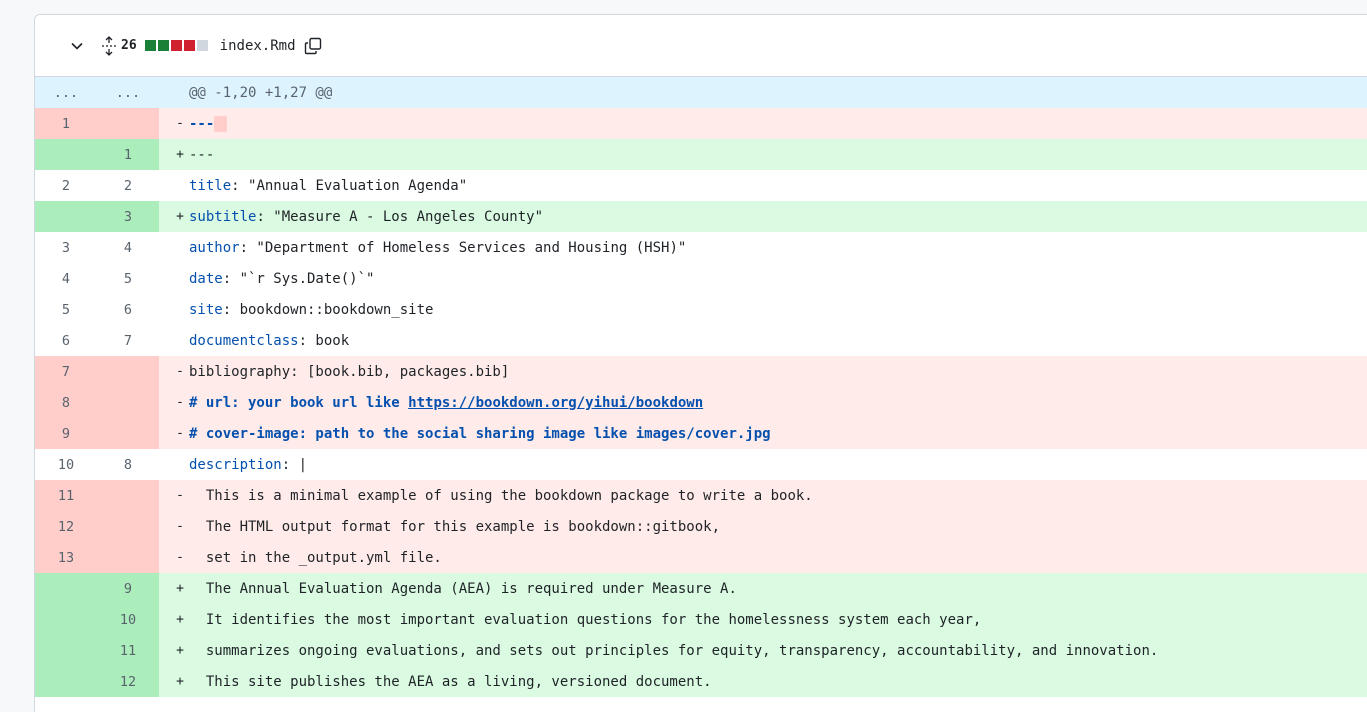  I want to click on new-line-number: 9, so click(128, 588).